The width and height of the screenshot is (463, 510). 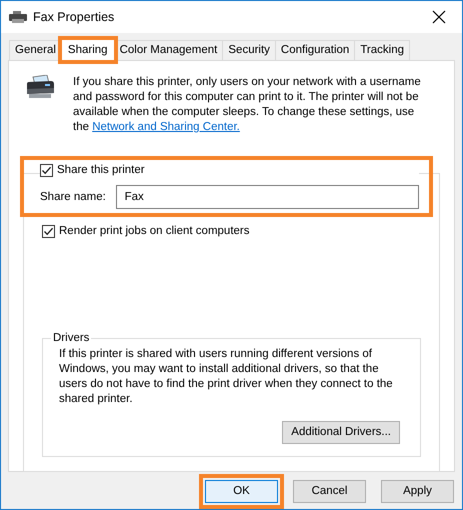 I want to click on description-text: If you share this printer, only users on your network with a username and password for this computer can print to it. The printer will not be available when the computer sleeps. To change these settings, use the Network and Sharing Center., so click(x=247, y=105).